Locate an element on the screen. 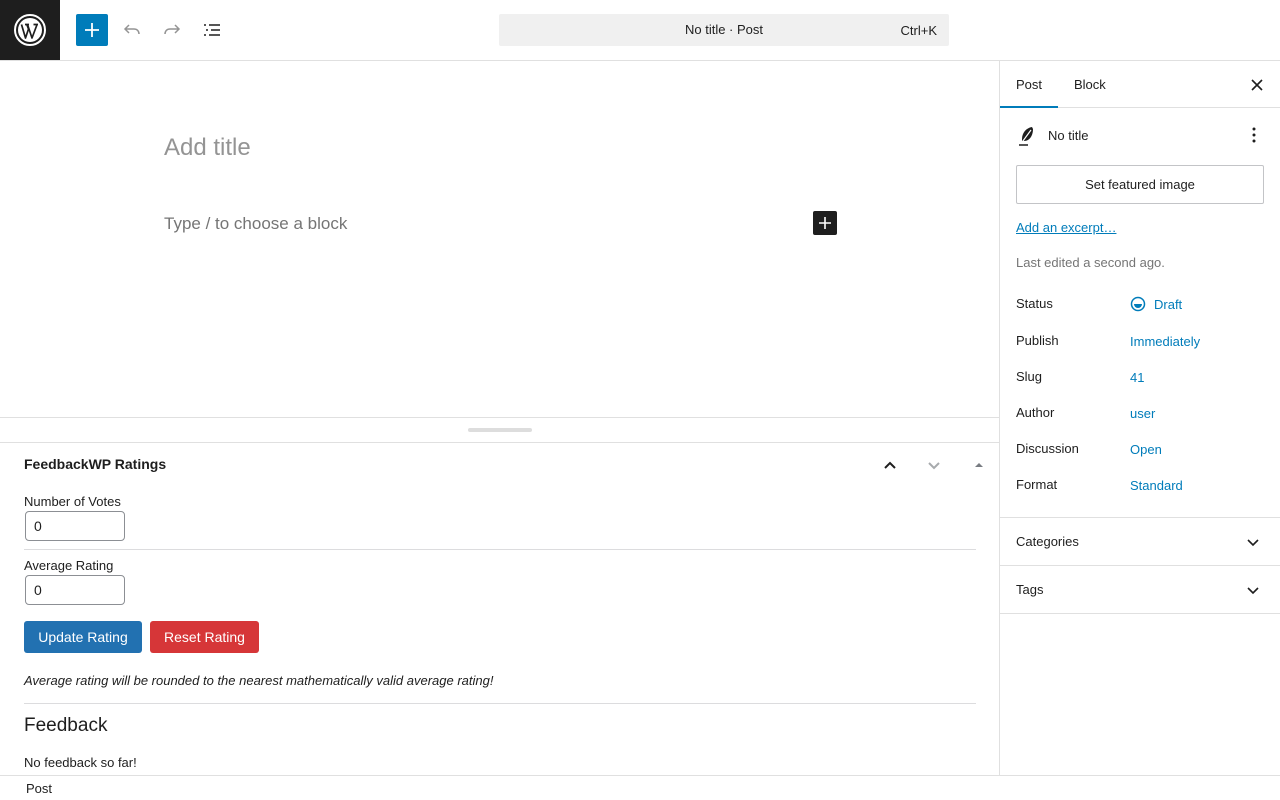 The width and height of the screenshot is (1280, 800). meta-row-author: Author user is located at coordinates (1141, 413).